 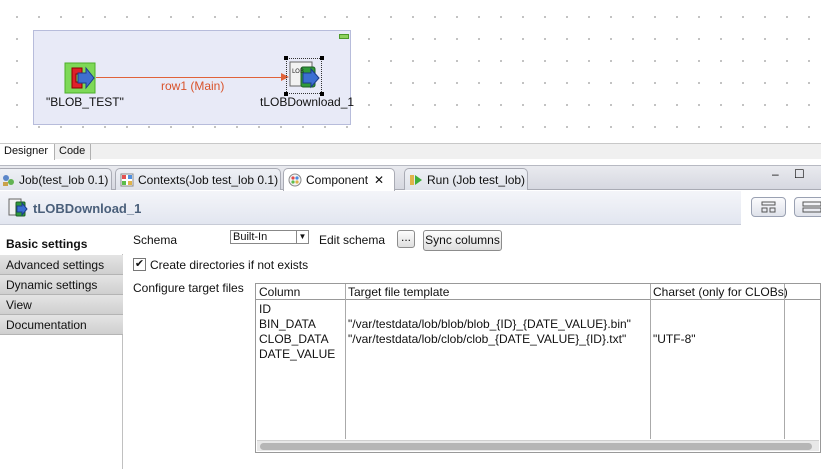 What do you see at coordinates (775, 174) in the screenshot?
I see `minimize-icon: –` at bounding box center [775, 174].